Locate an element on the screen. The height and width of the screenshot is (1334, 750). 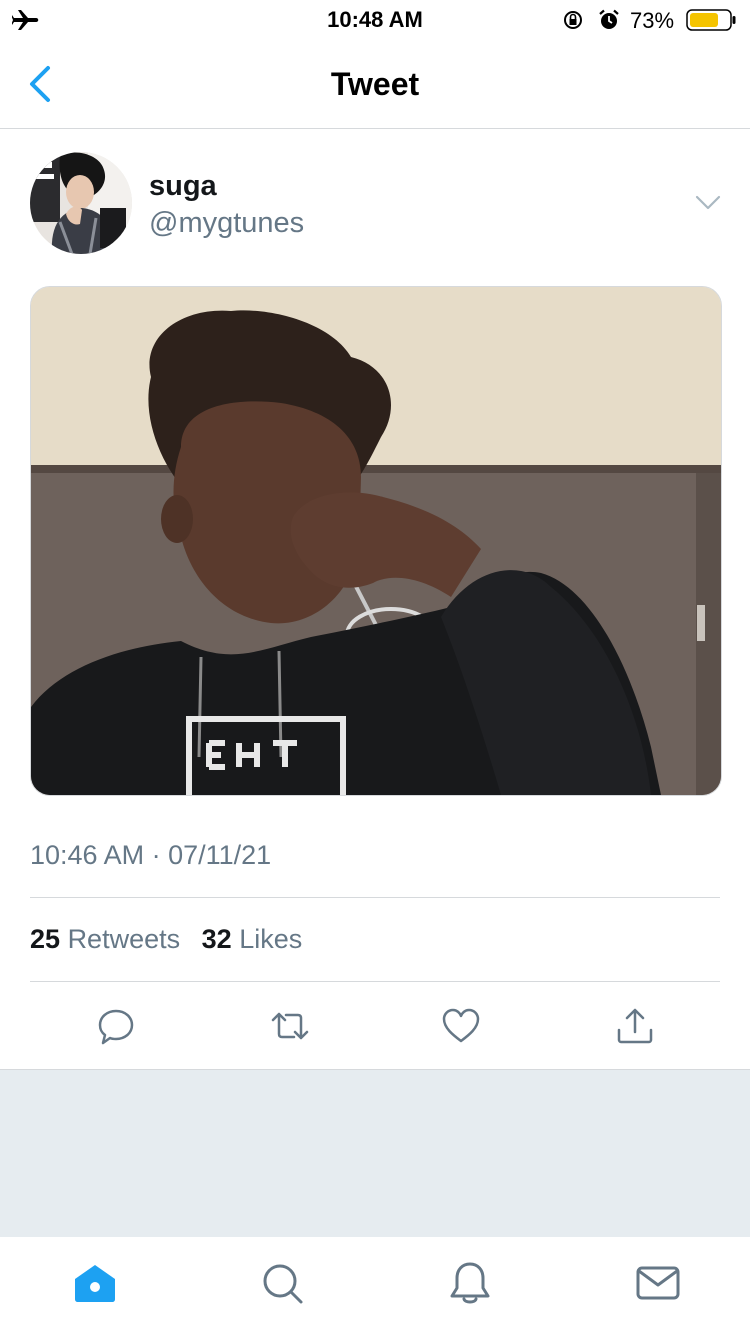
home-icon is located at coordinates (95, 1283).